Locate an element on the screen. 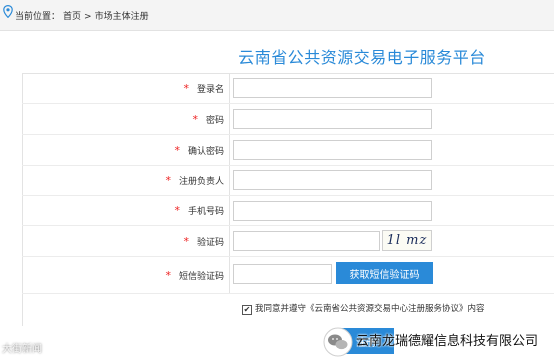 Image resolution: width=554 pixels, height=361 pixels. field-label: * 密码 is located at coordinates (208, 119).